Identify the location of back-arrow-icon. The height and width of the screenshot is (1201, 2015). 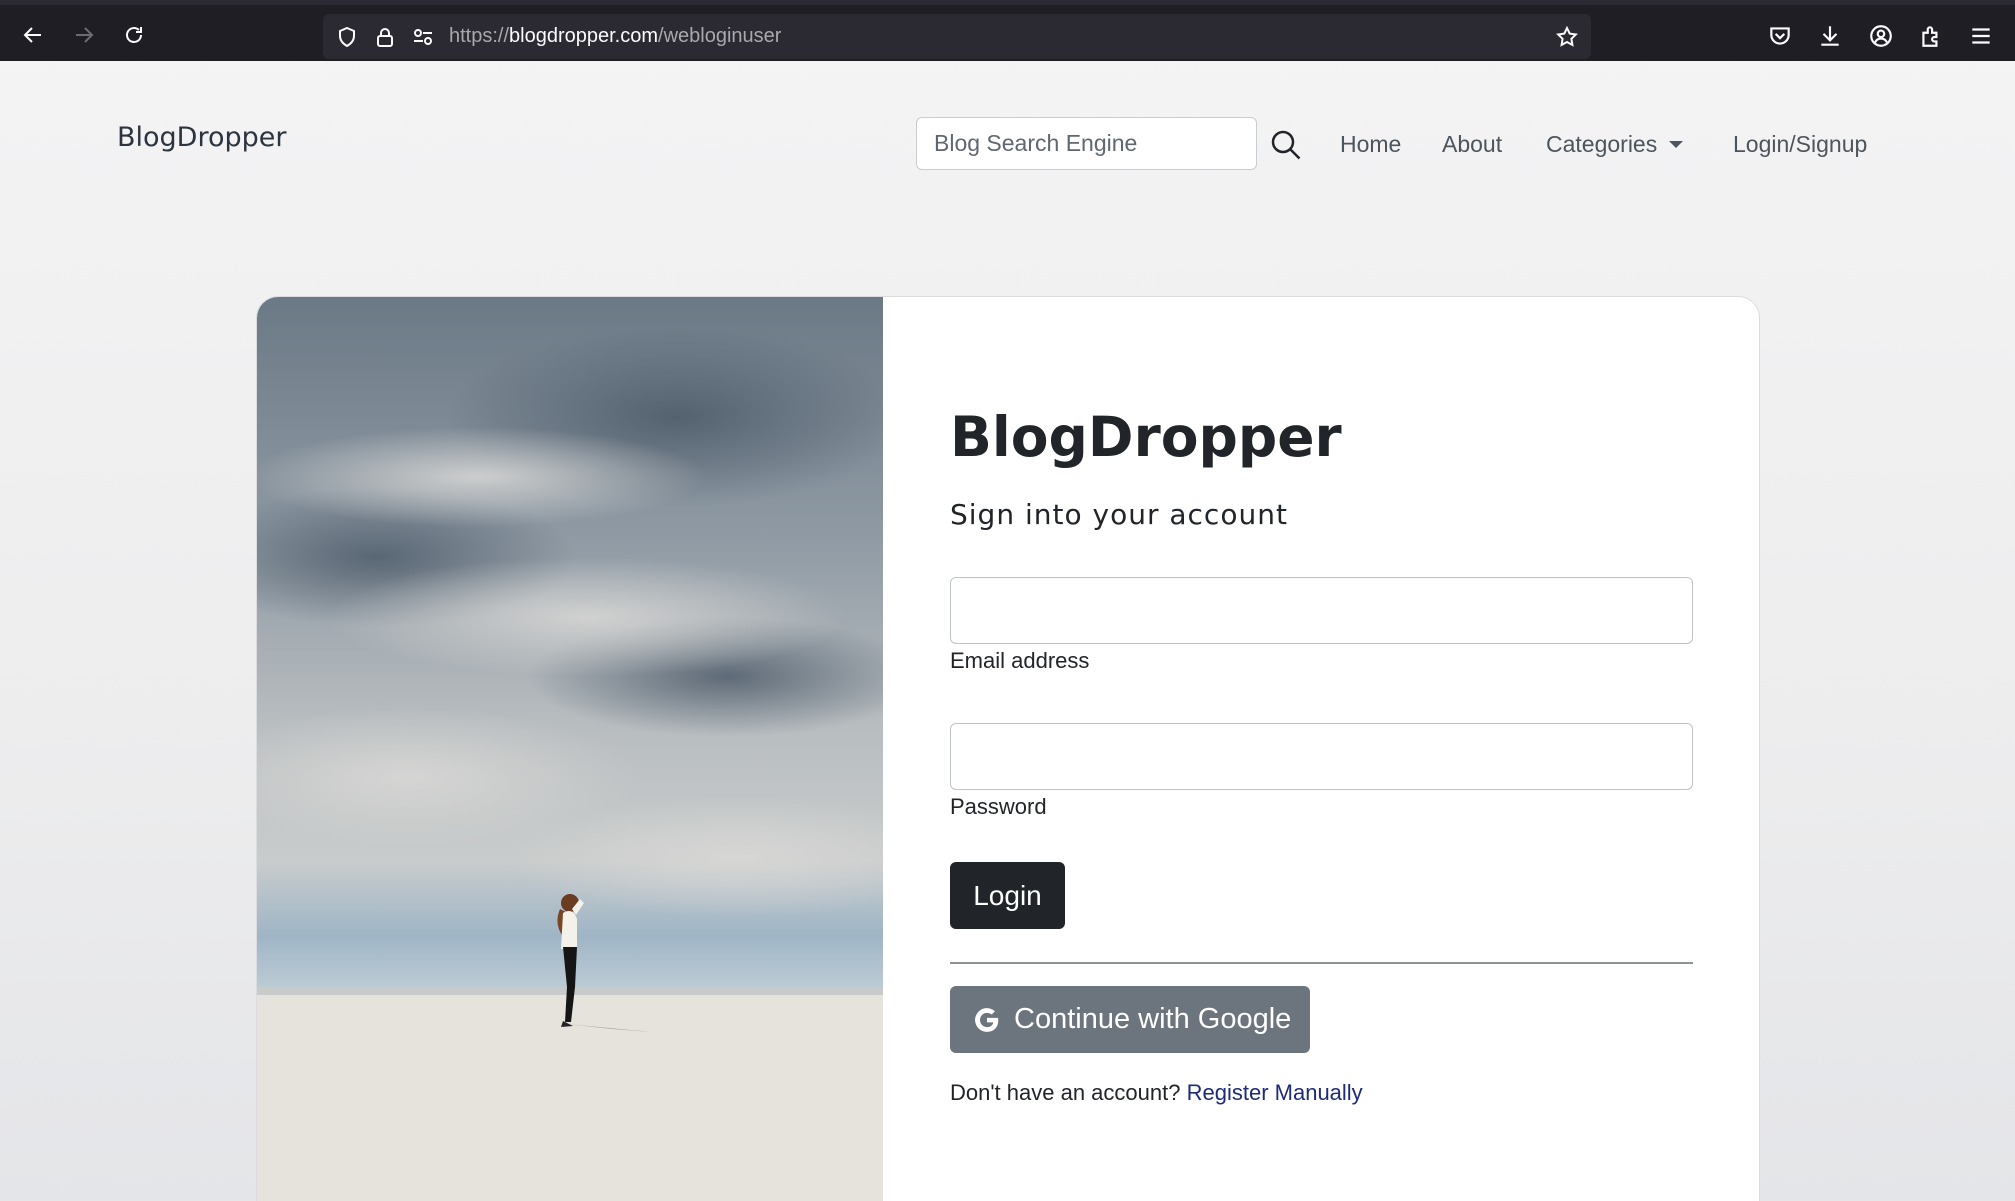
(32, 35).